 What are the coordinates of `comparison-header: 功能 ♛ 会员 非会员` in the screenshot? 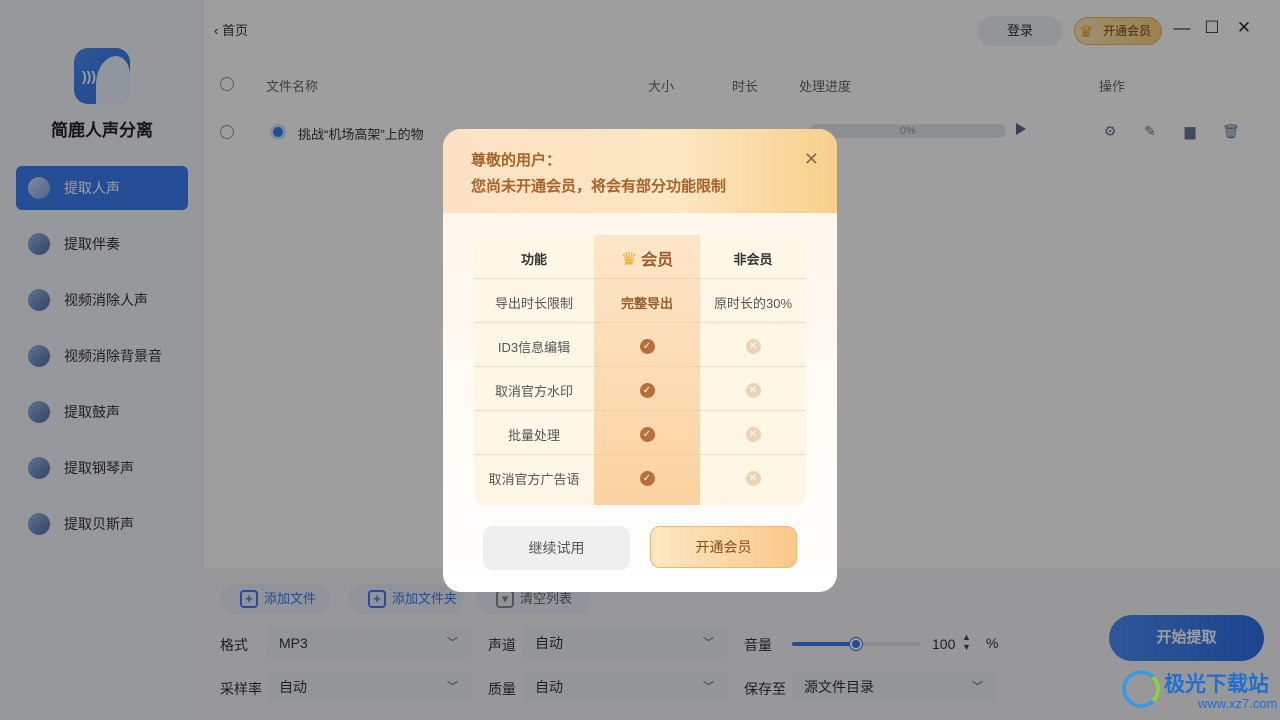 It's located at (640, 257).